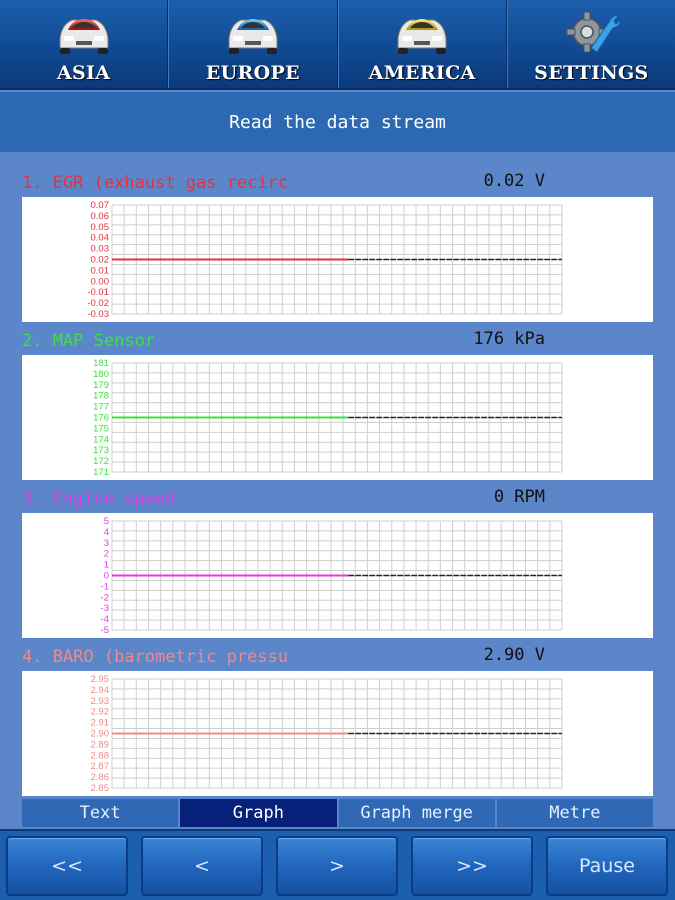 The width and height of the screenshot is (675, 900). What do you see at coordinates (332, 576) in the screenshot?
I see `graph-canvas: 543210-1-2-3-4-5` at bounding box center [332, 576].